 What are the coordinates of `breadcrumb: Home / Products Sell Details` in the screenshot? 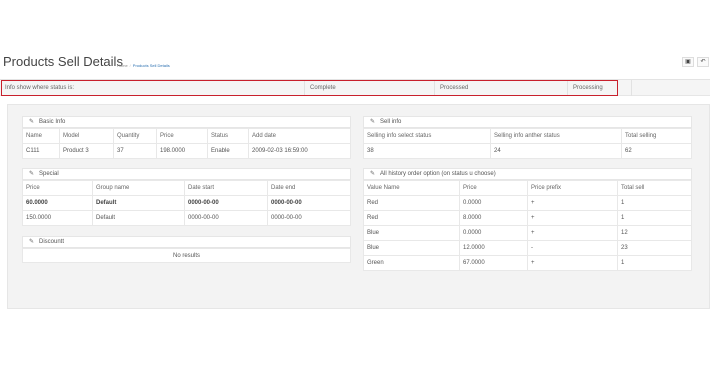 It's located at (143, 65).